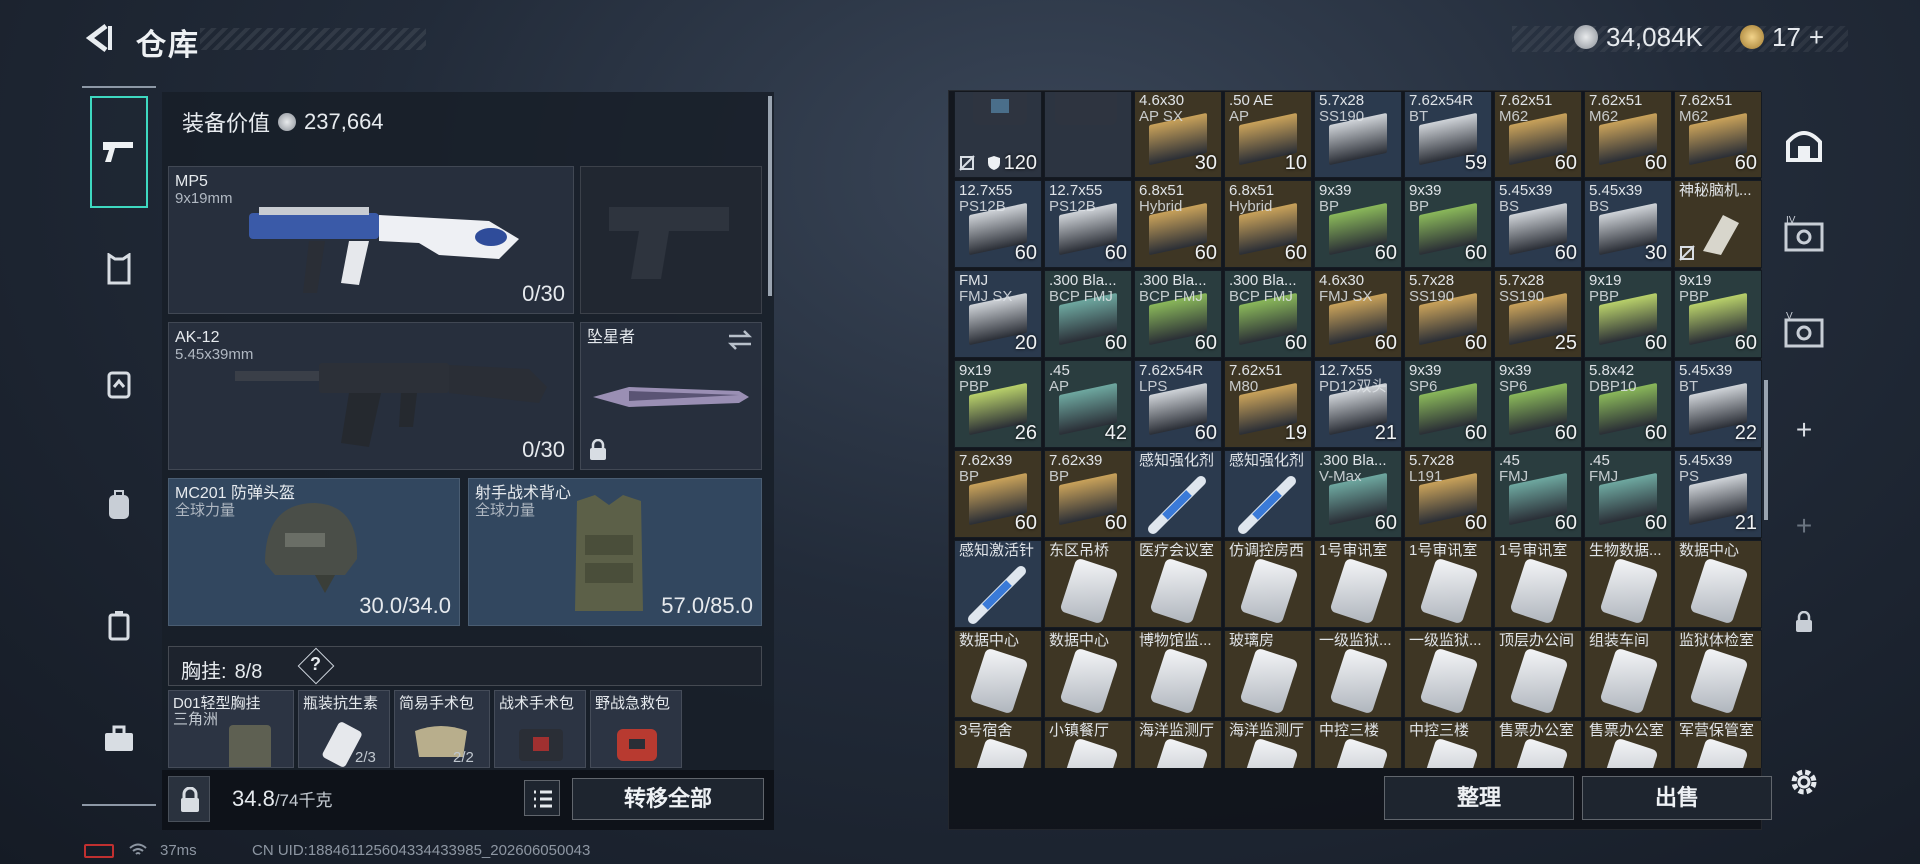 This screenshot has height=864, width=1920. I want to click on rig-item-slot: 野战急救包, so click(636, 729).